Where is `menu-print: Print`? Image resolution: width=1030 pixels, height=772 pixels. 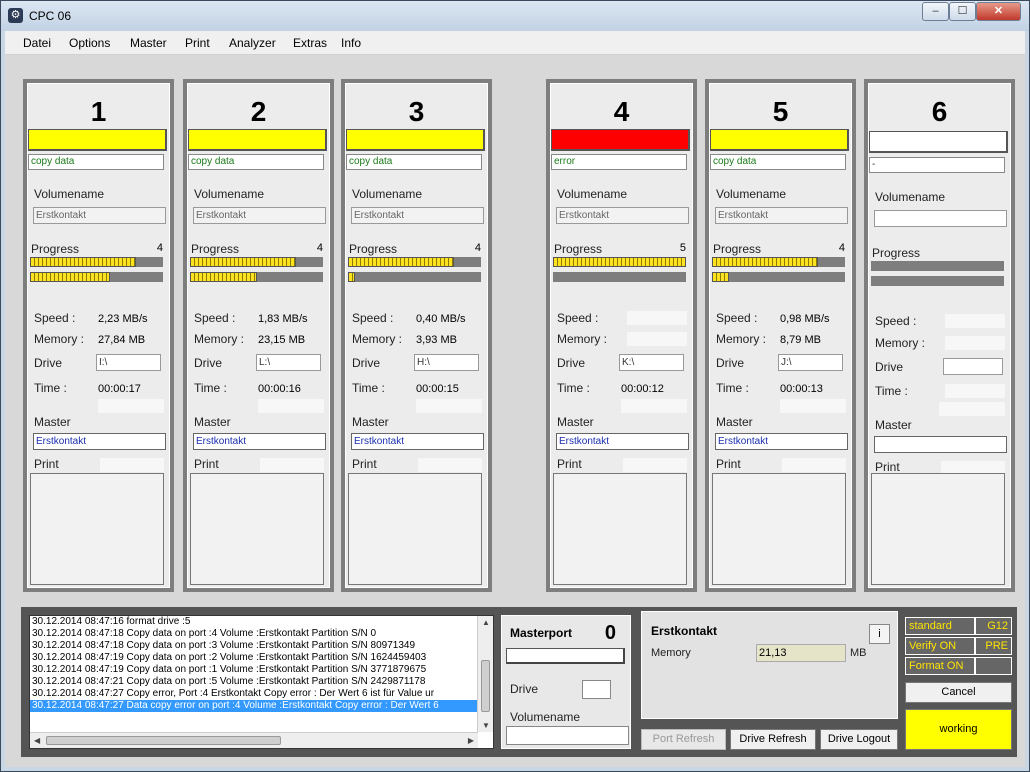 menu-print: Print is located at coordinates (197, 43).